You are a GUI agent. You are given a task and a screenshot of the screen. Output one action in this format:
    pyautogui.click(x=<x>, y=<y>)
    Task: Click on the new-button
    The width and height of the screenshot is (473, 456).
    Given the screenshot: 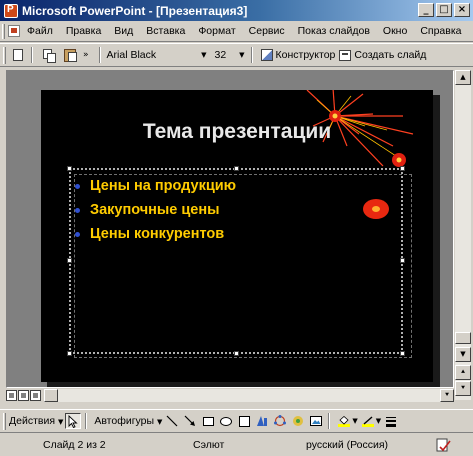 What is the action you would take?
    pyautogui.click(x=18, y=55)
    